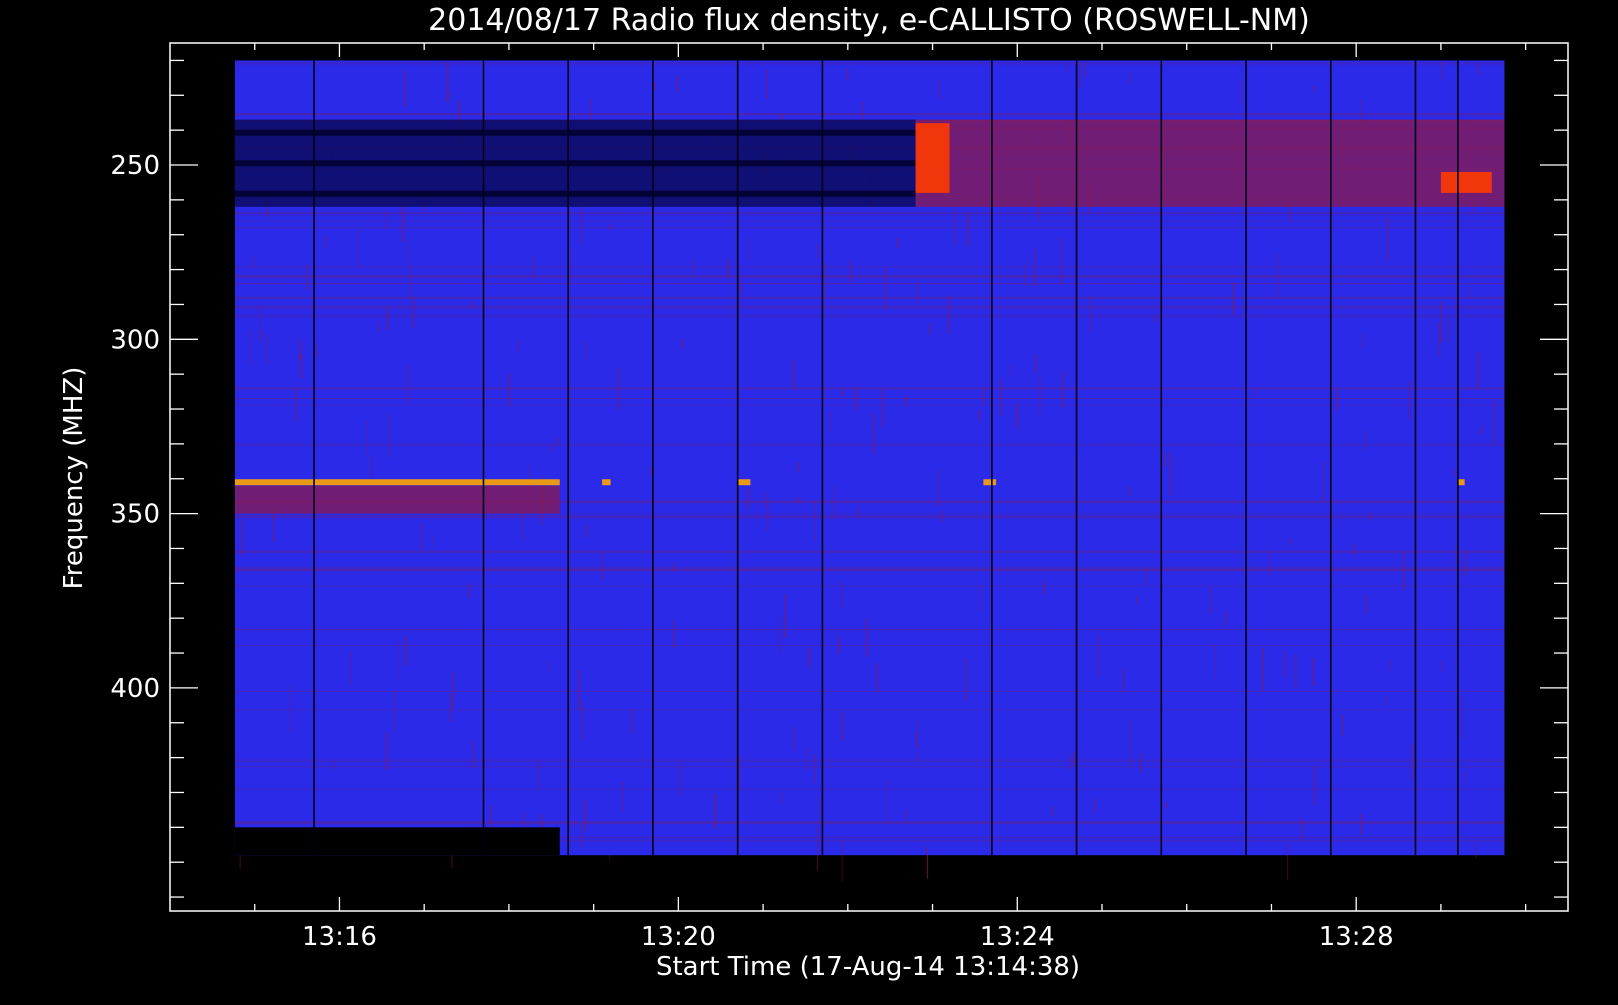 The image size is (1618, 1005). I want to click on y-tick-label: 400, so click(135, 689).